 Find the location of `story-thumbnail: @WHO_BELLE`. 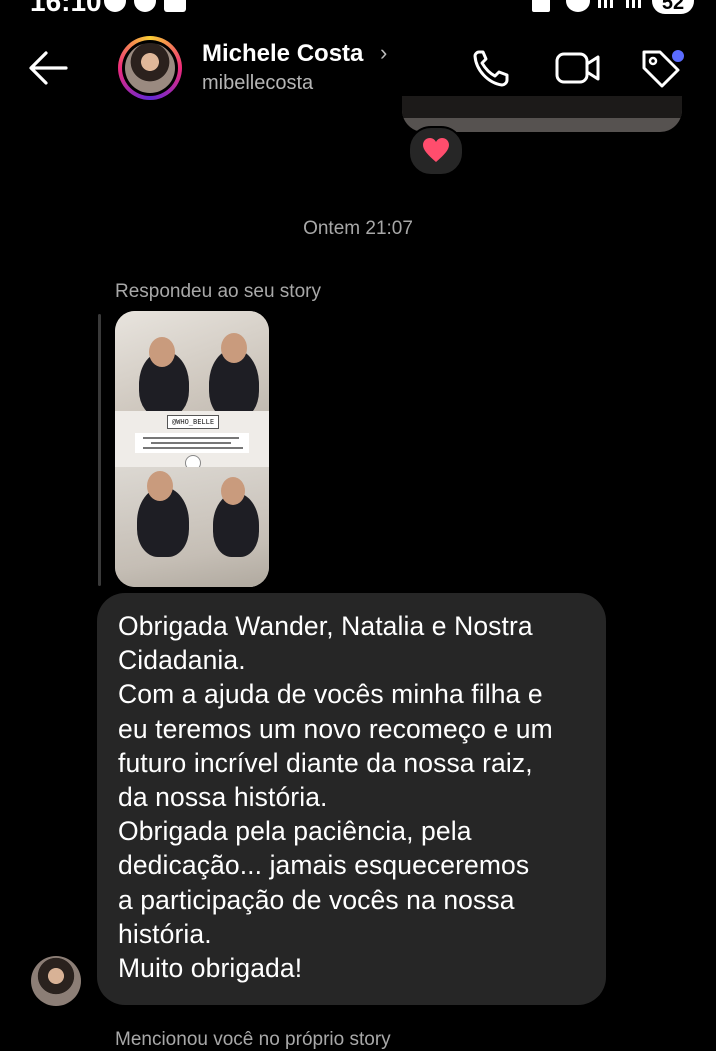

story-thumbnail: @WHO_BELLE is located at coordinates (192, 449).